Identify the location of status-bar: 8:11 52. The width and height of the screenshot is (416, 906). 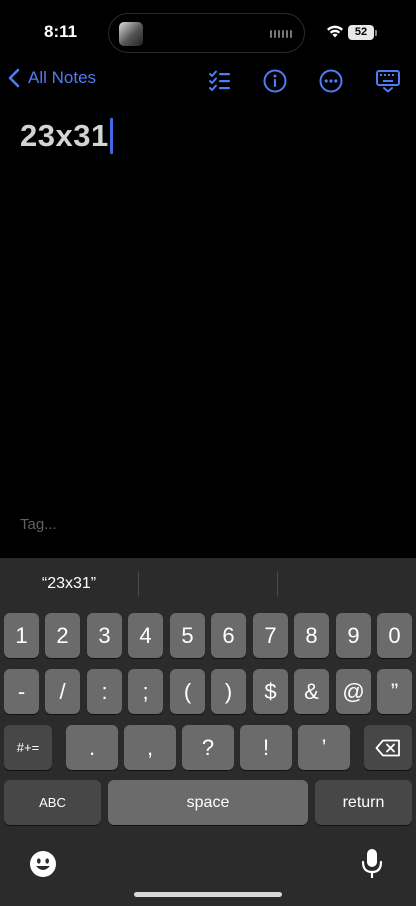
(208, 32).